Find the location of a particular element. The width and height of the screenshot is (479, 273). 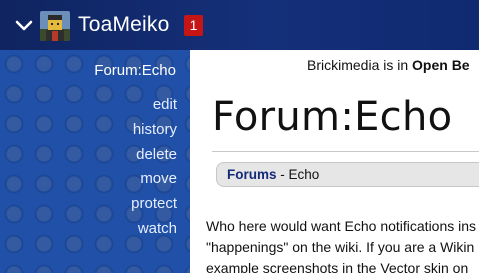

notice-bold: Open Be is located at coordinates (441, 65).